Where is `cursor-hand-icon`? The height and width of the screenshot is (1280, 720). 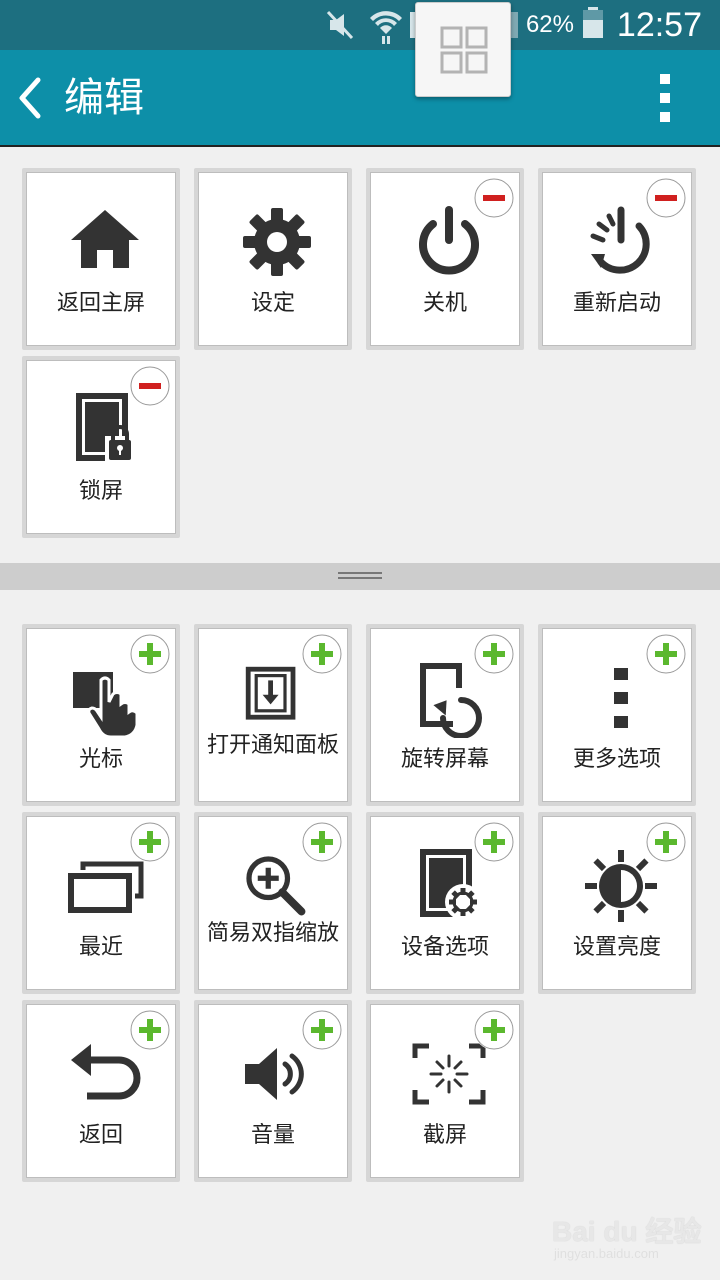
cursor-hand-icon is located at coordinates (106, 705).